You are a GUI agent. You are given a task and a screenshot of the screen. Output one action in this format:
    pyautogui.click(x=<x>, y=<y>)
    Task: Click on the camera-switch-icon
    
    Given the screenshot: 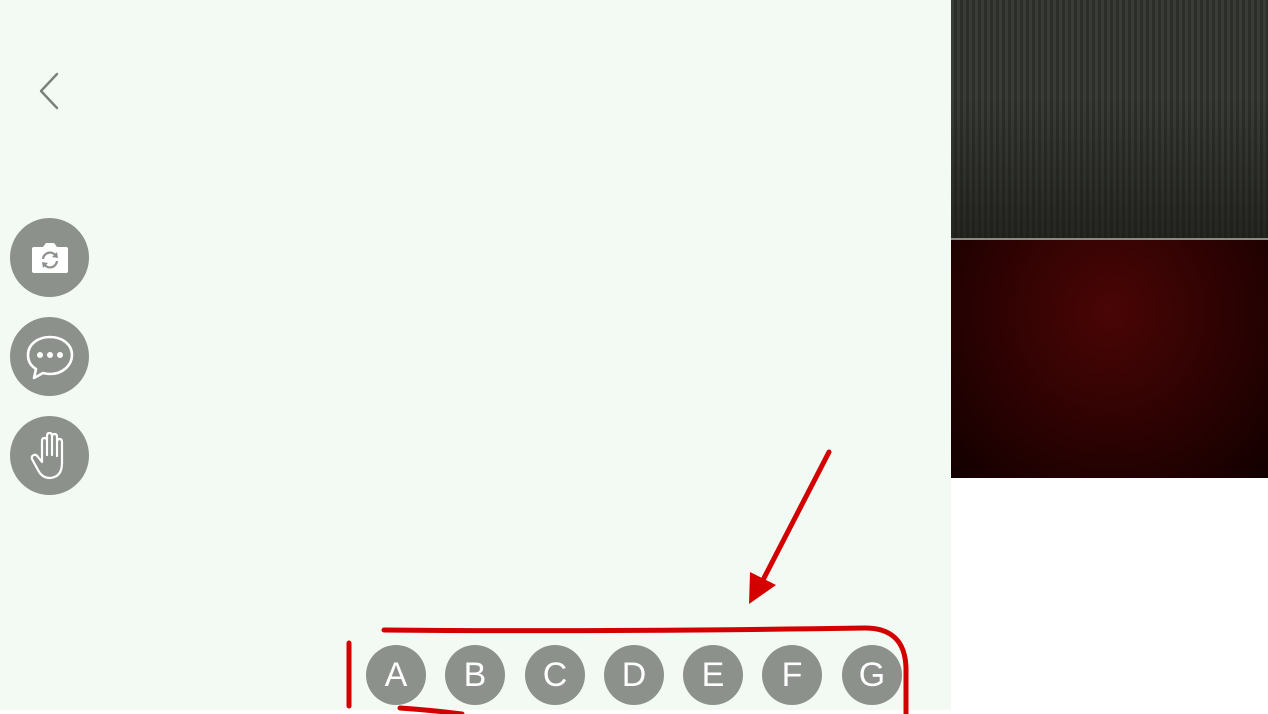 What is the action you would take?
    pyautogui.click(x=49, y=257)
    